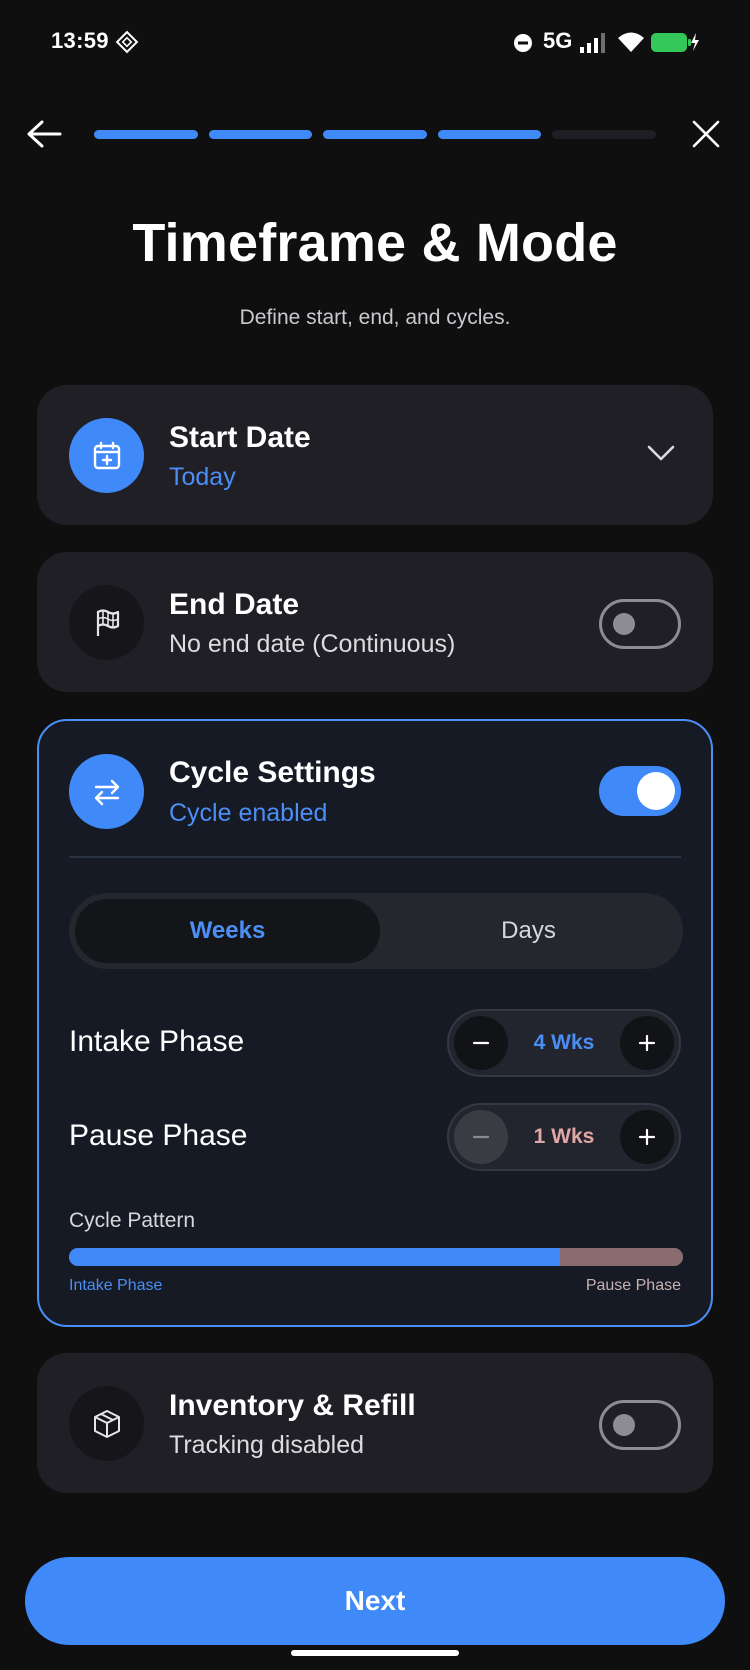  I want to click on end-date-title: End Date, so click(234, 604).